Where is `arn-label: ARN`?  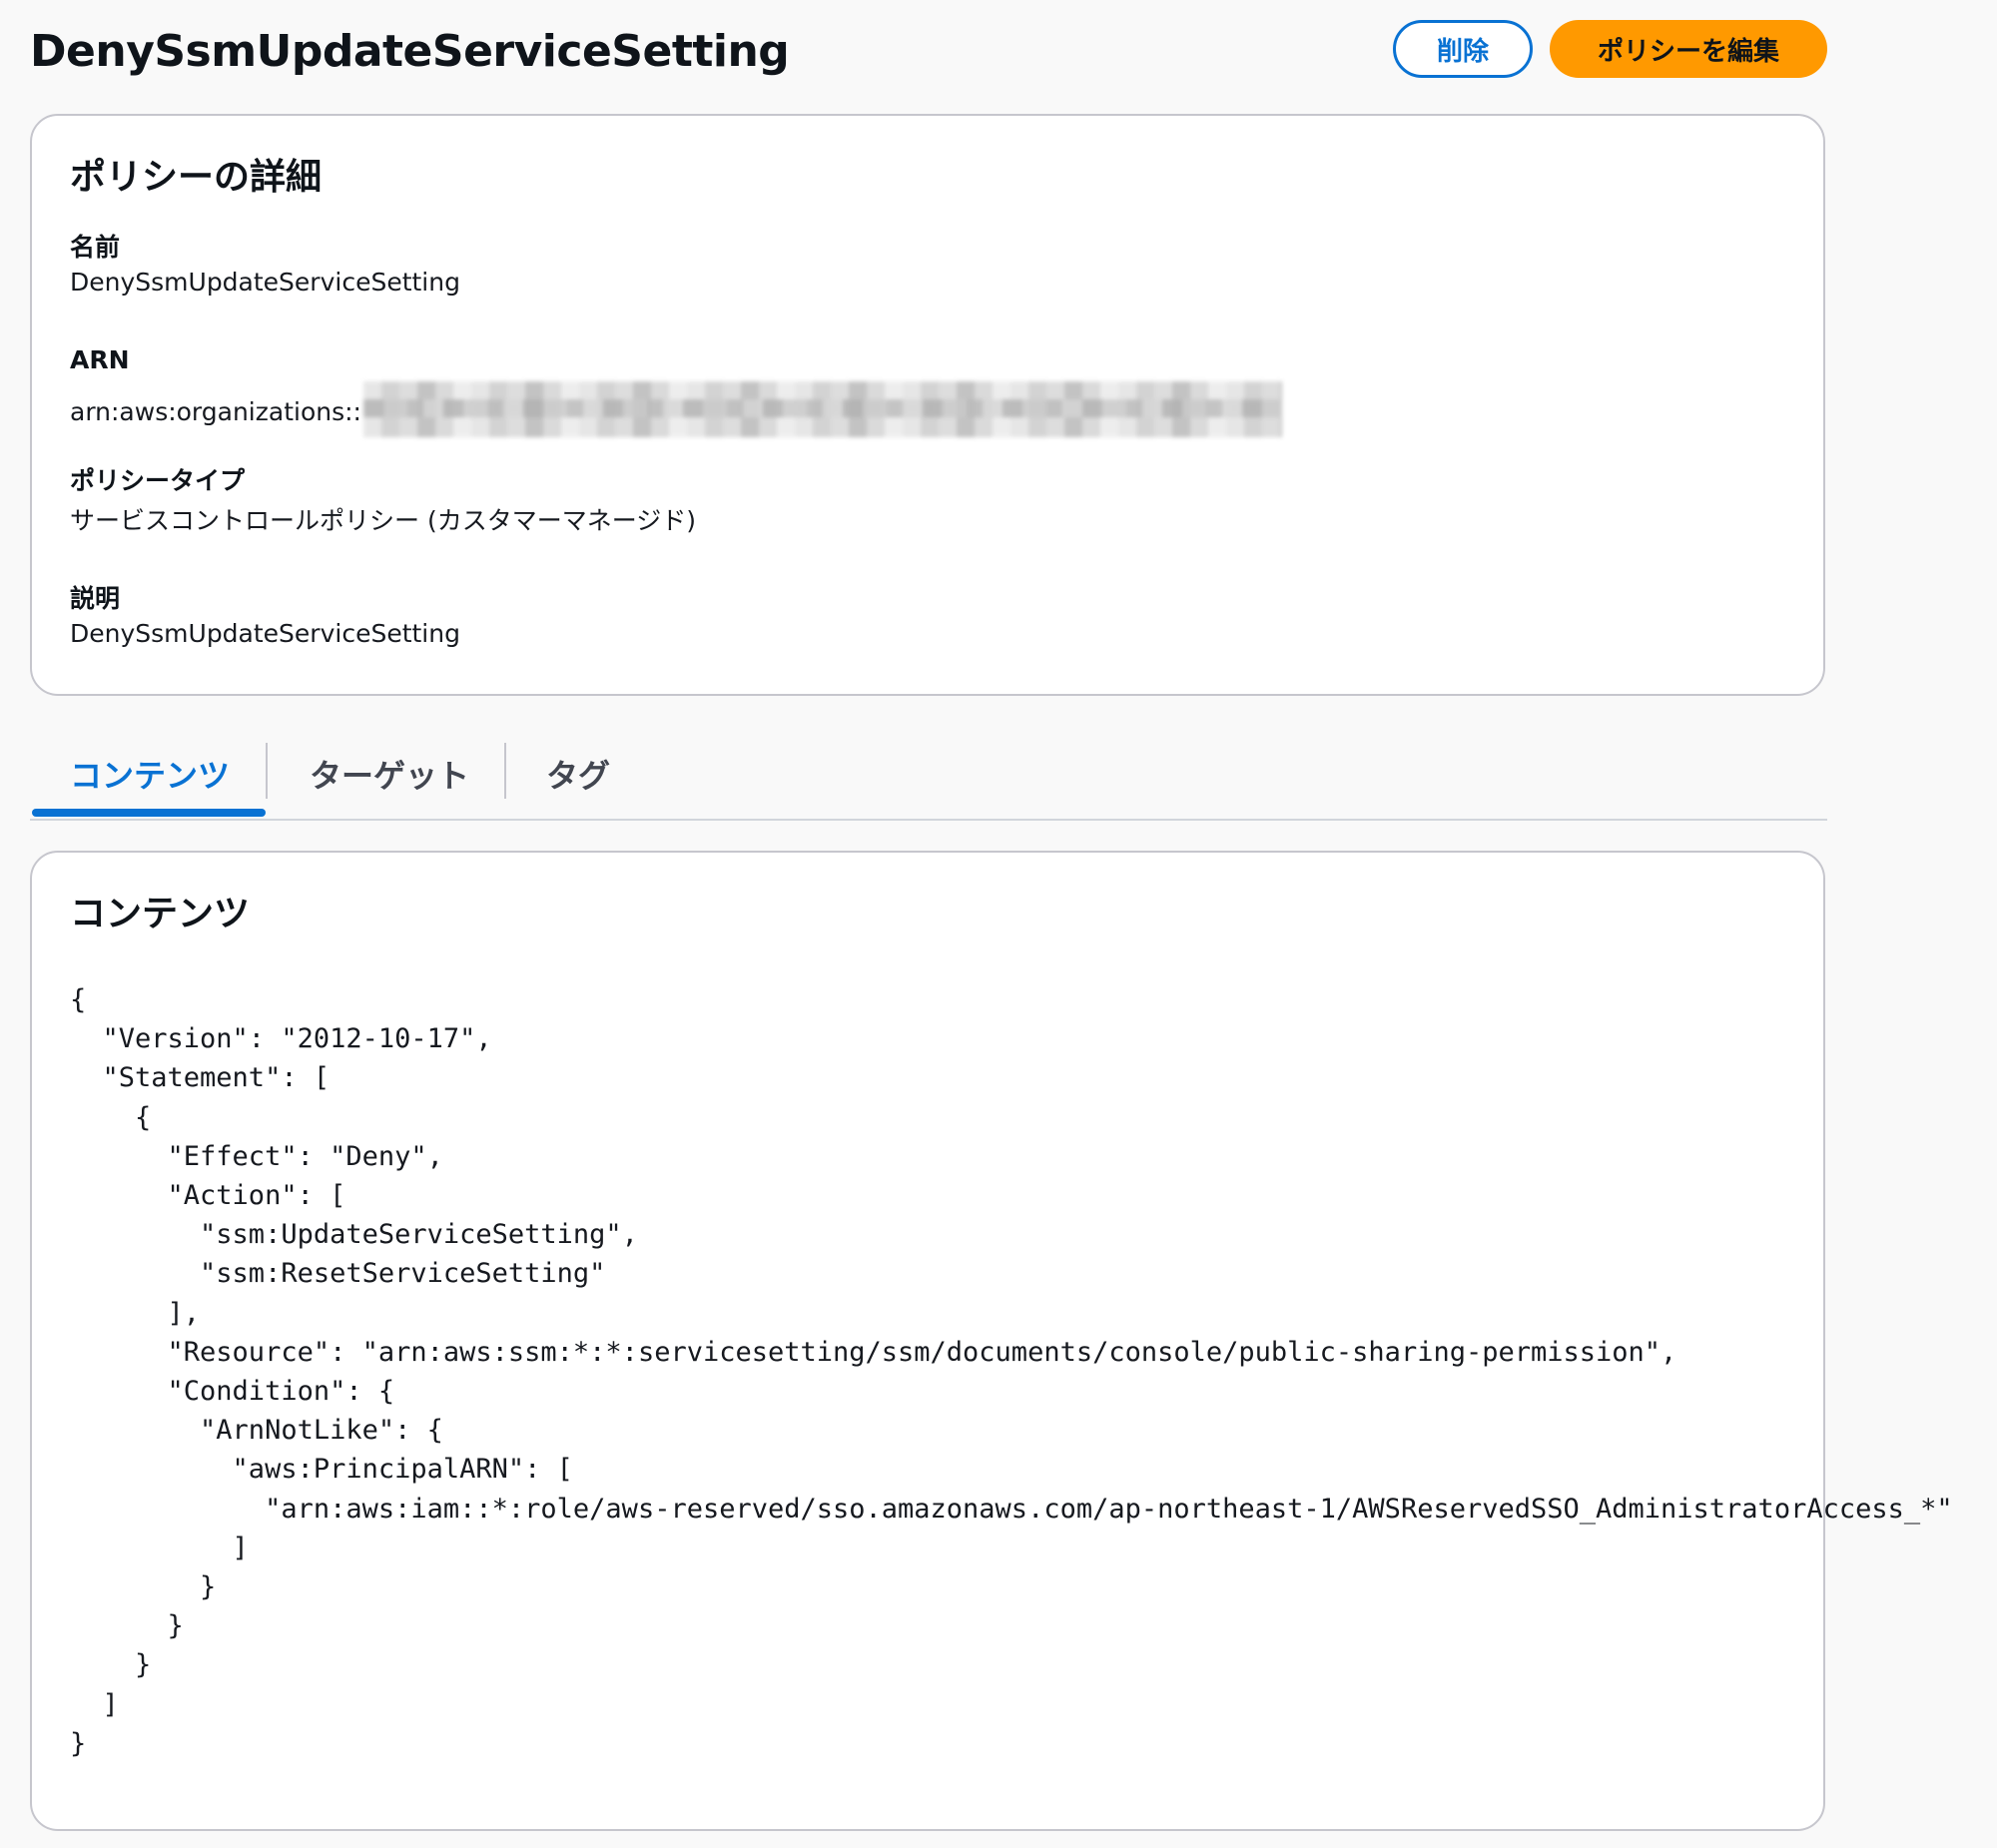
arn-label: ARN is located at coordinates (100, 359).